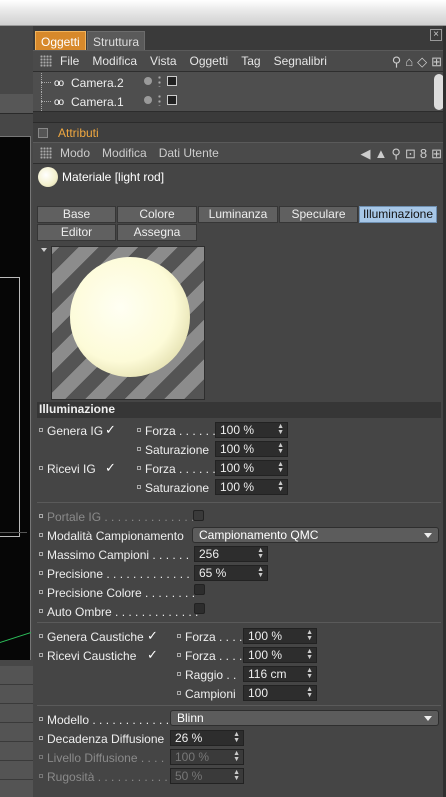  What do you see at coordinates (60, 40) in the screenshot?
I see `tab-oggetti: Oggetti` at bounding box center [60, 40].